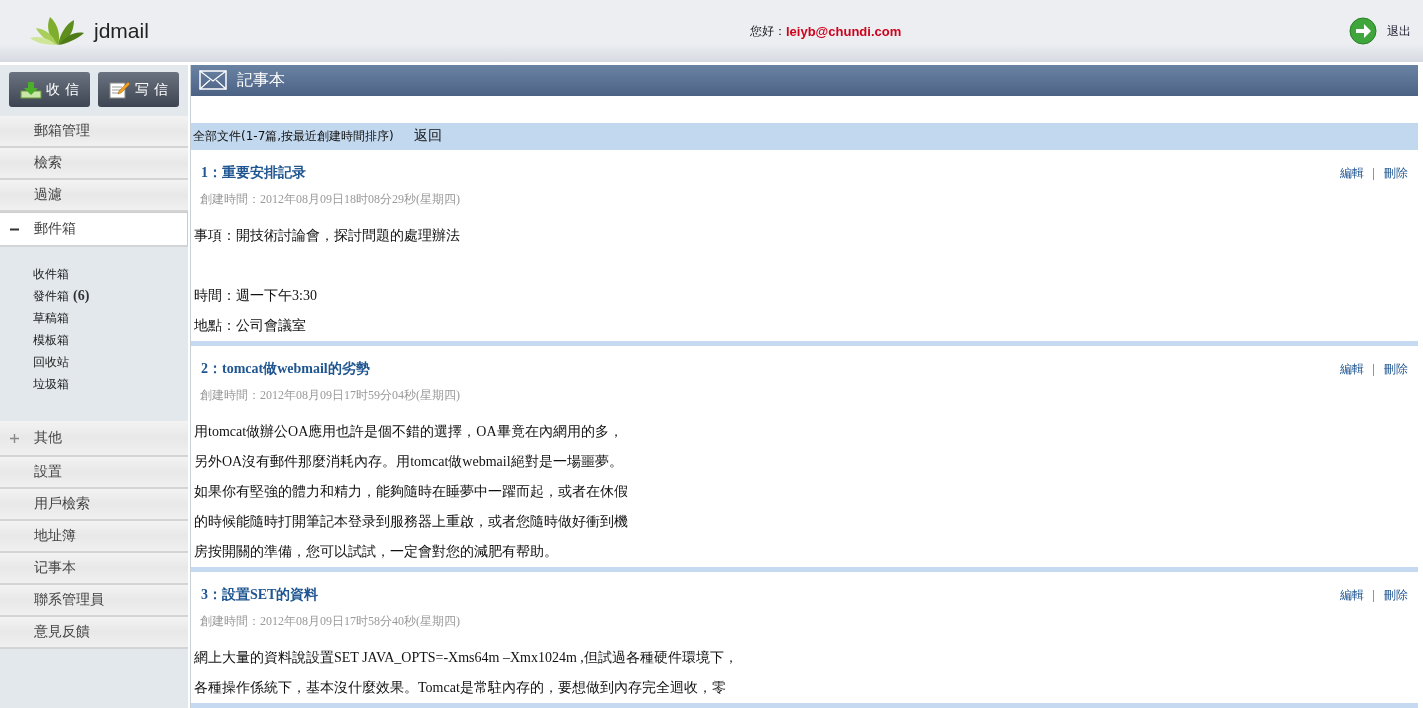  What do you see at coordinates (94, 633) in the screenshot?
I see `sidebar-menu-item: 意見反饋` at bounding box center [94, 633].